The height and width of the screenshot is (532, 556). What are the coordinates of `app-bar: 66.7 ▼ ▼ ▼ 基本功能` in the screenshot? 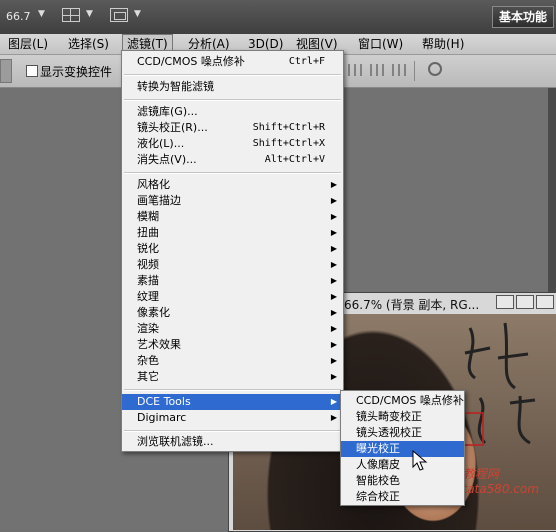 It's located at (278, 17).